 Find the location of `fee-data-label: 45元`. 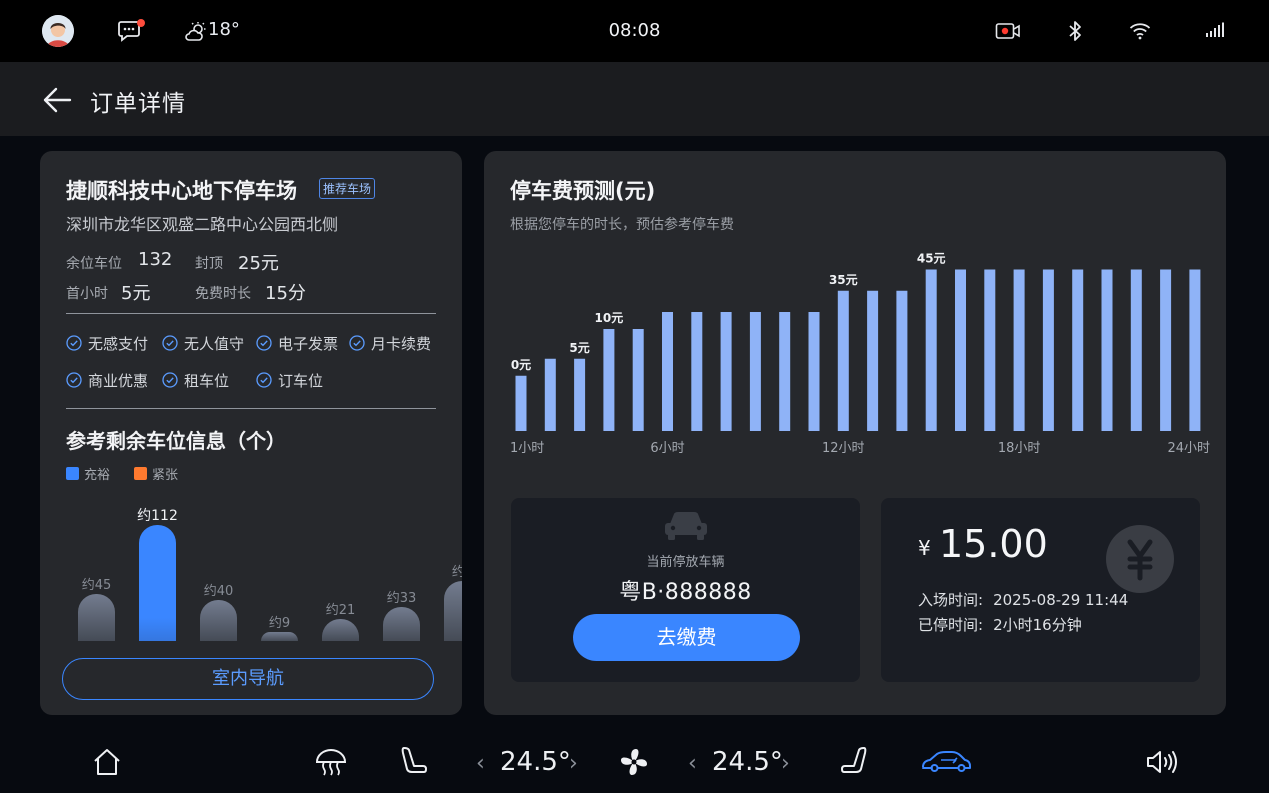

fee-data-label: 45元 is located at coordinates (931, 259).